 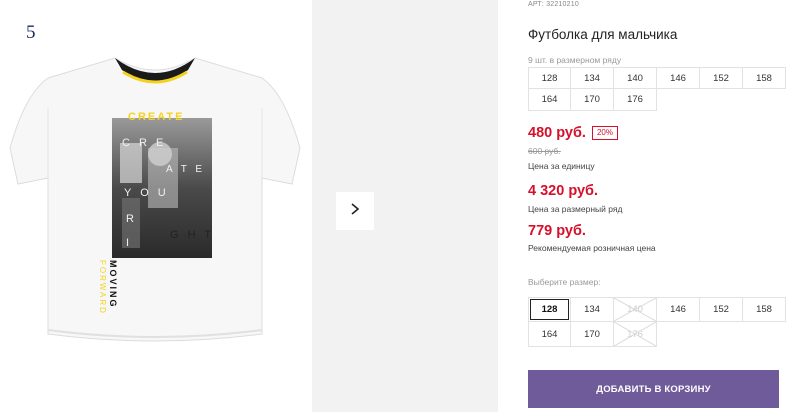 What do you see at coordinates (764, 78) in the screenshot?
I see `pack-size-cell: 158` at bounding box center [764, 78].